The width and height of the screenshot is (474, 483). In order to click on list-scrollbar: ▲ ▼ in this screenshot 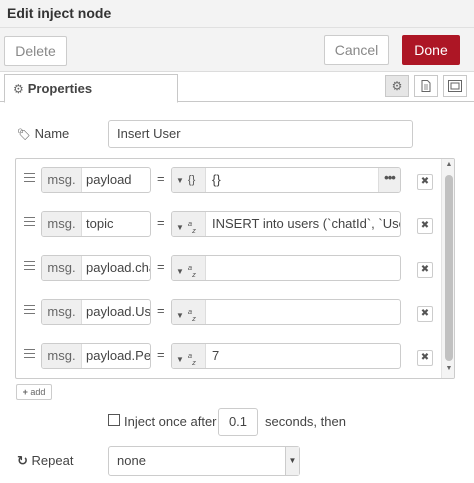, I will do `click(447, 268)`.